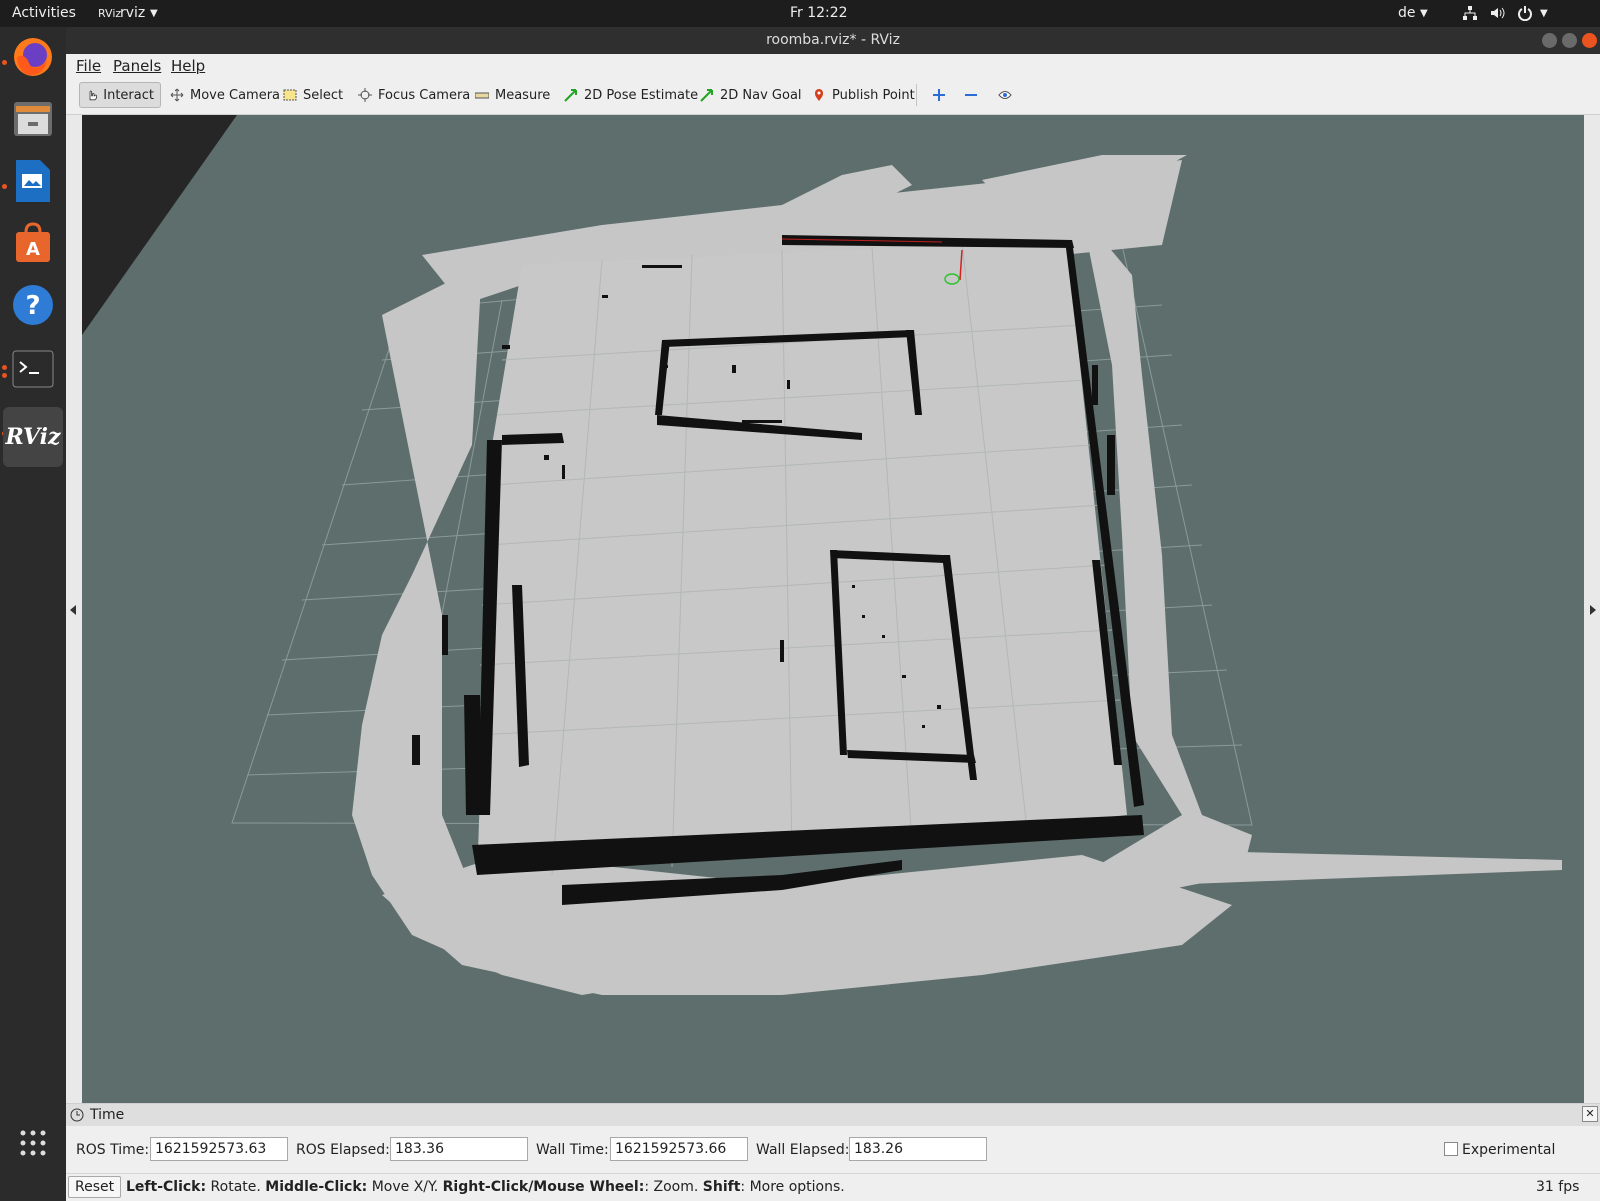 The height and width of the screenshot is (1201, 1600). What do you see at coordinates (95, 1187) in the screenshot?
I see `reset-button: Reset` at bounding box center [95, 1187].